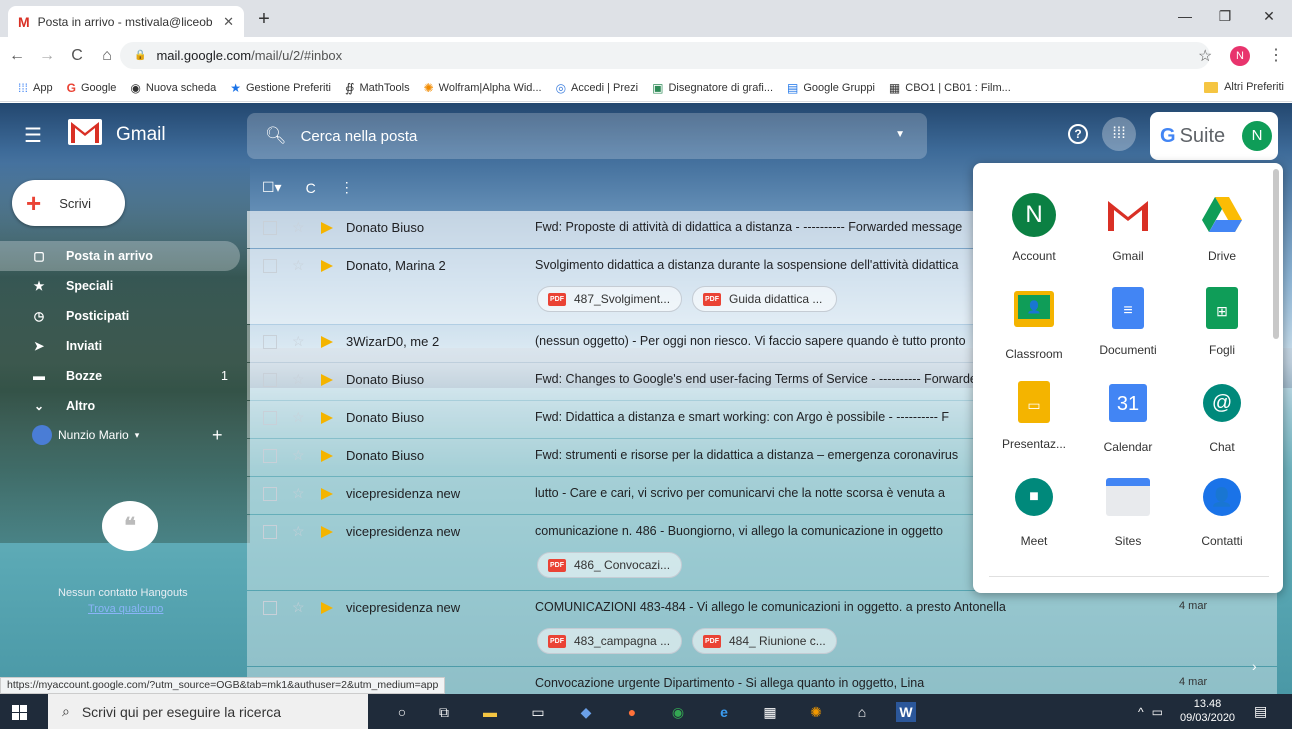  Describe the element at coordinates (1185, 16) in the screenshot. I see `minimize-button: —` at that location.